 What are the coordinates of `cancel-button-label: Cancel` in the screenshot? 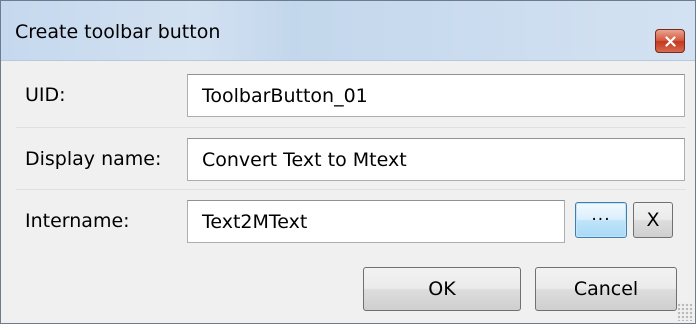 It's located at (606, 289).